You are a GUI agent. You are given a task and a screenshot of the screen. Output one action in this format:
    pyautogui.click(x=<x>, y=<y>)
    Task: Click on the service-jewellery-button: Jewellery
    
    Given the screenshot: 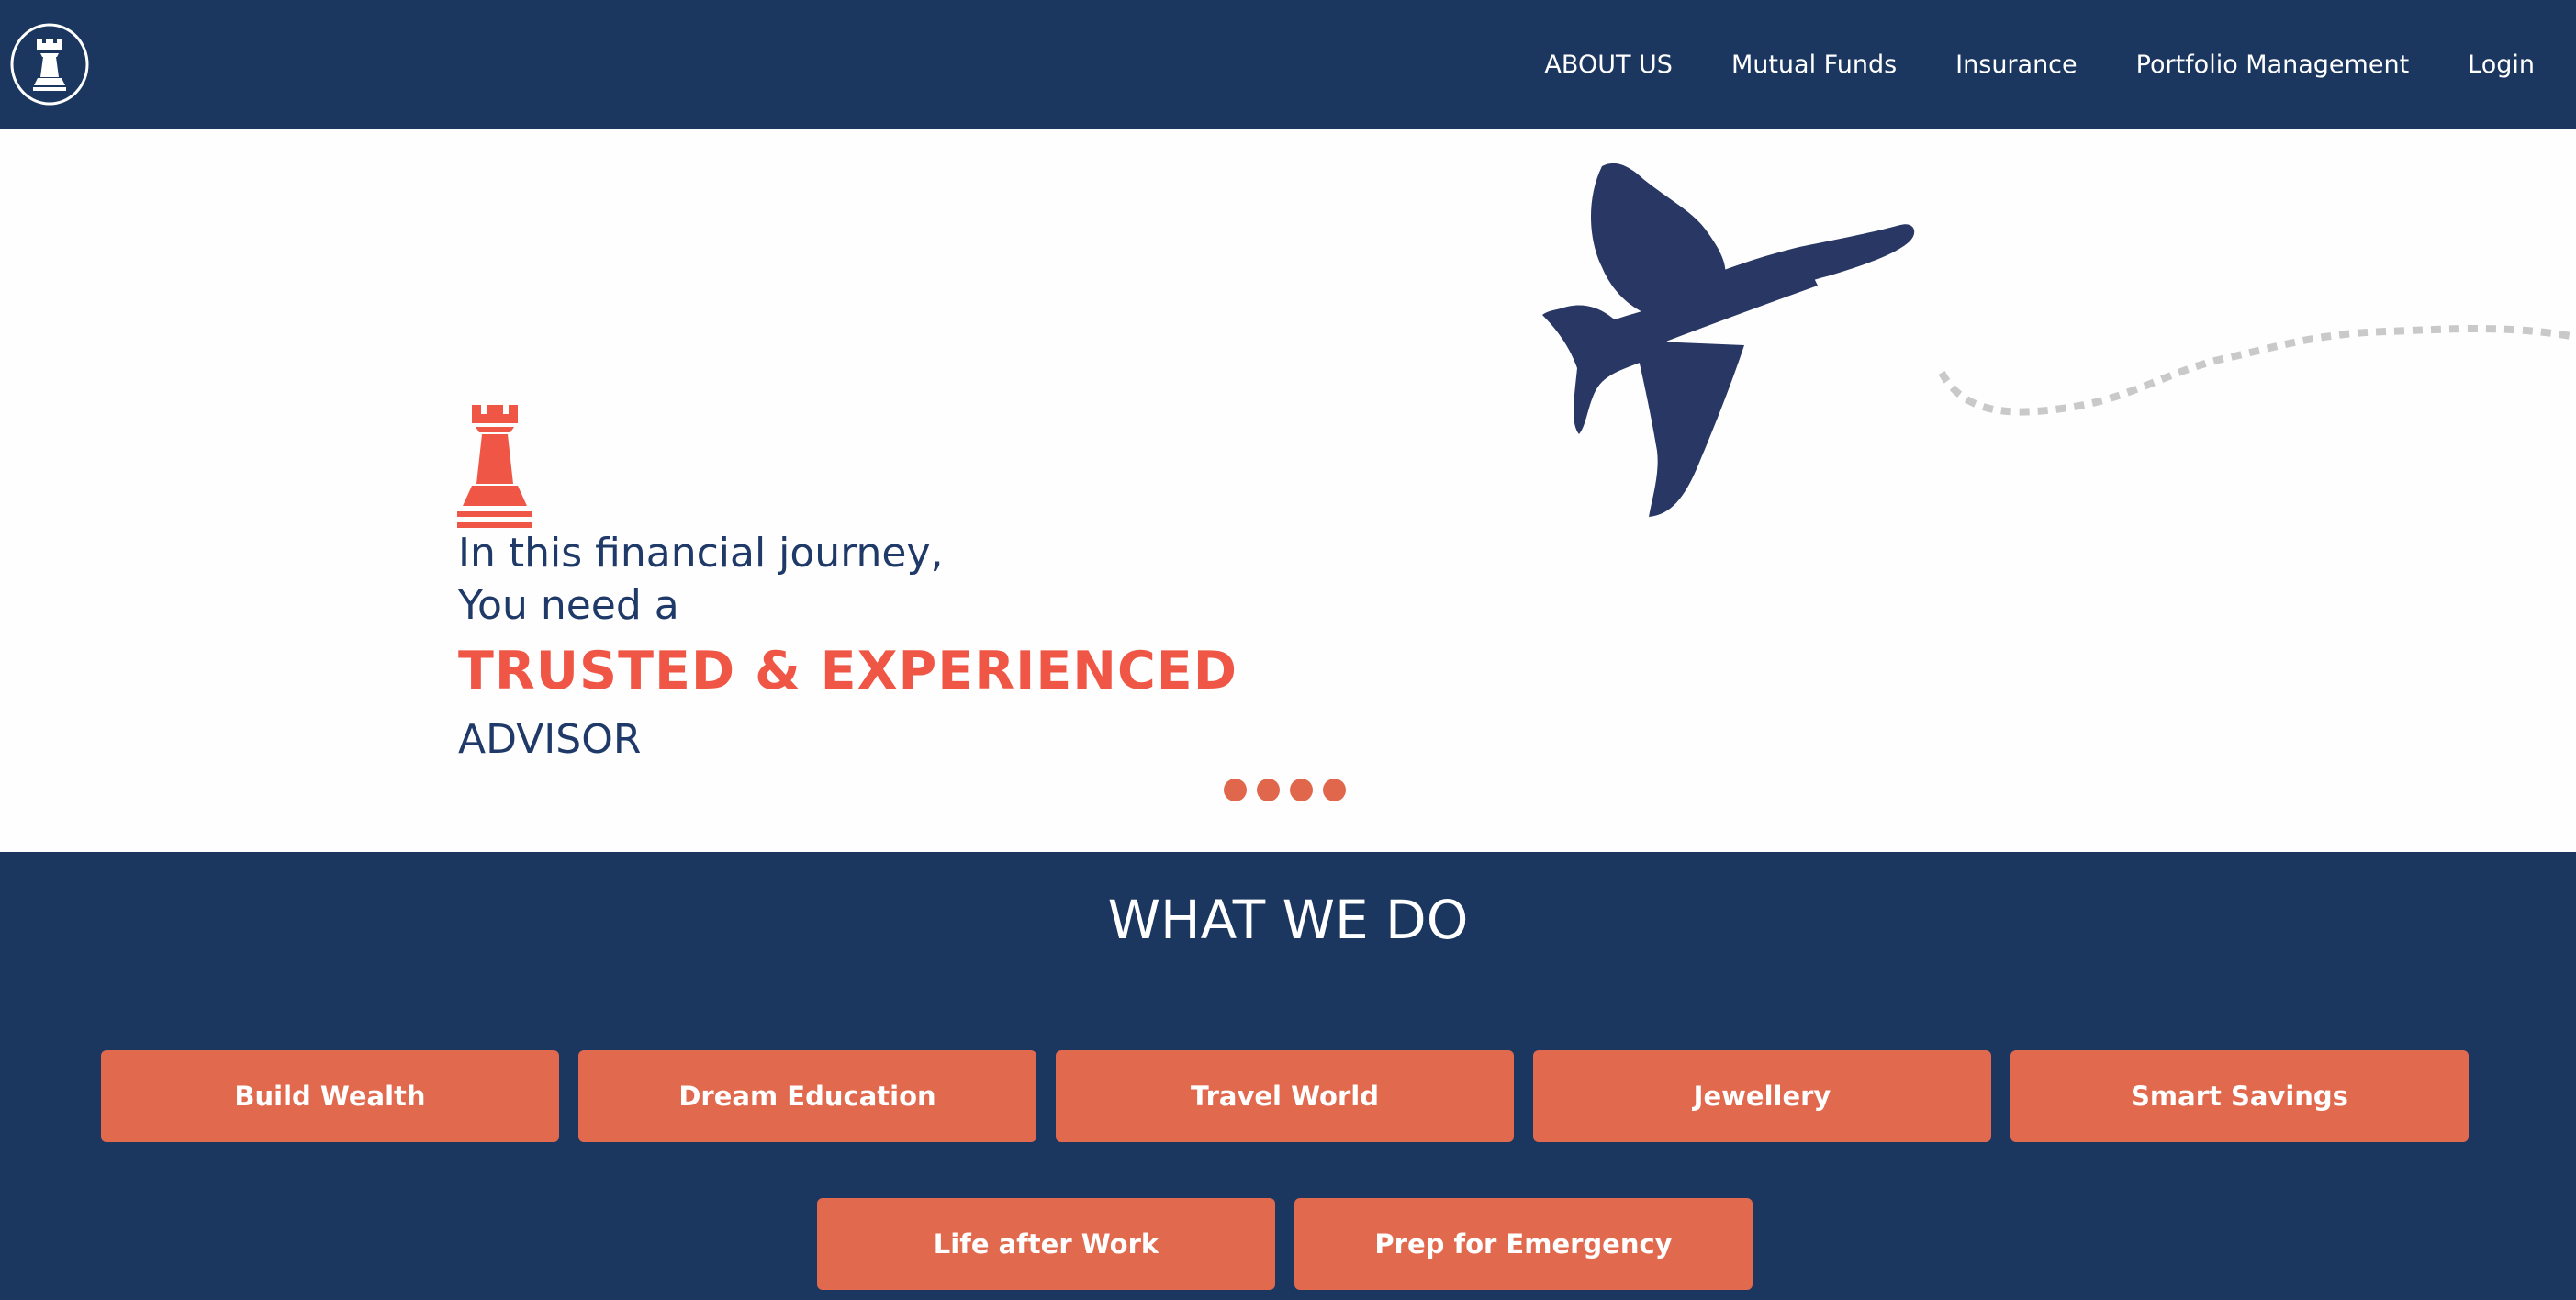 What is the action you would take?
    pyautogui.click(x=1762, y=1096)
    